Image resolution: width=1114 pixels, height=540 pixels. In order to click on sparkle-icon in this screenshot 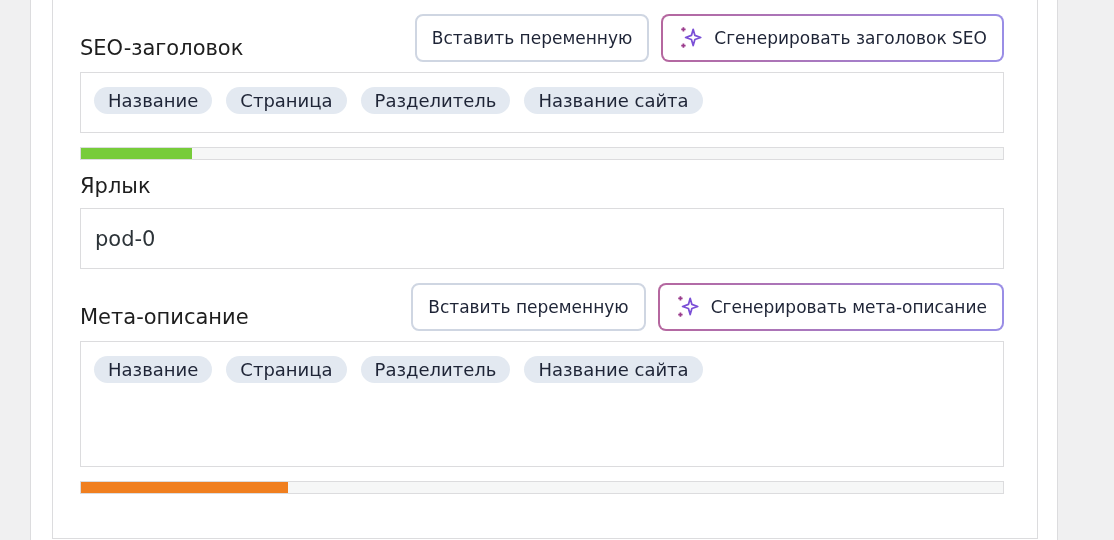, I will do `click(691, 38)`.